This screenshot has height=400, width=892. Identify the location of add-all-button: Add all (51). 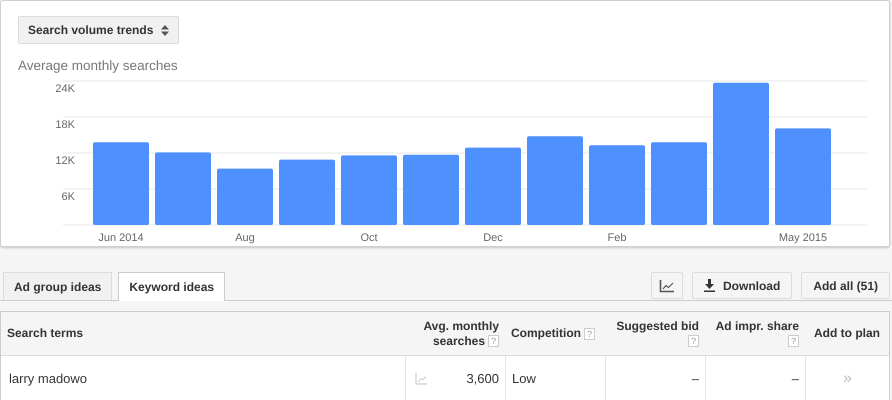
(845, 285).